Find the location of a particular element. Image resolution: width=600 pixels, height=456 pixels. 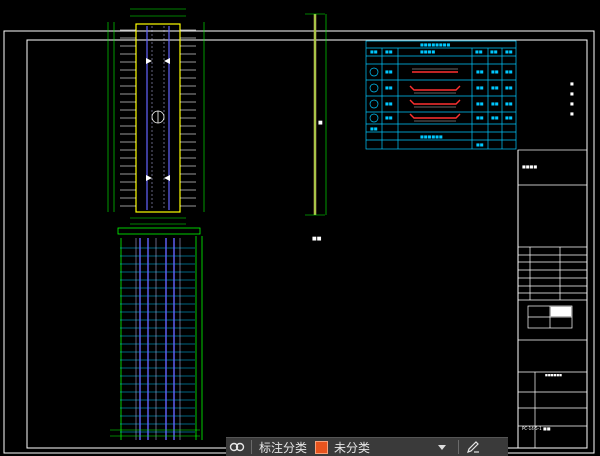

annotation-layer-label: 标注分类 is located at coordinates (283, 447).